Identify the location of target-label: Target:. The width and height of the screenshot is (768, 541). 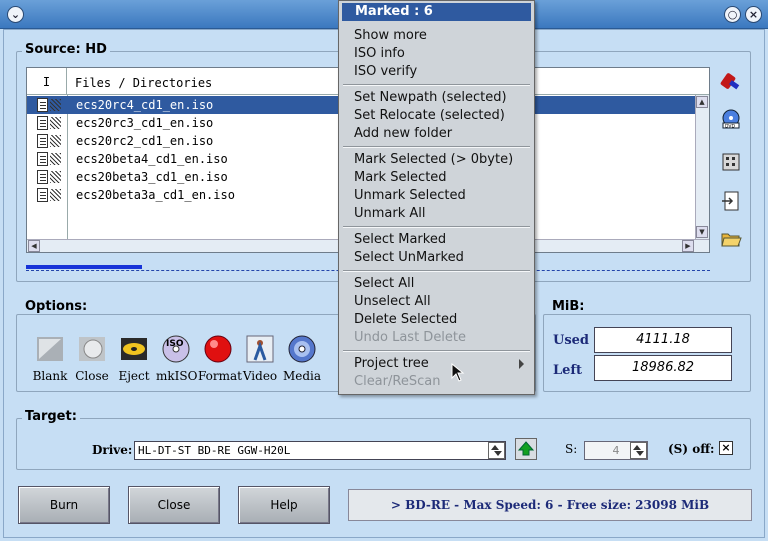
(51, 416).